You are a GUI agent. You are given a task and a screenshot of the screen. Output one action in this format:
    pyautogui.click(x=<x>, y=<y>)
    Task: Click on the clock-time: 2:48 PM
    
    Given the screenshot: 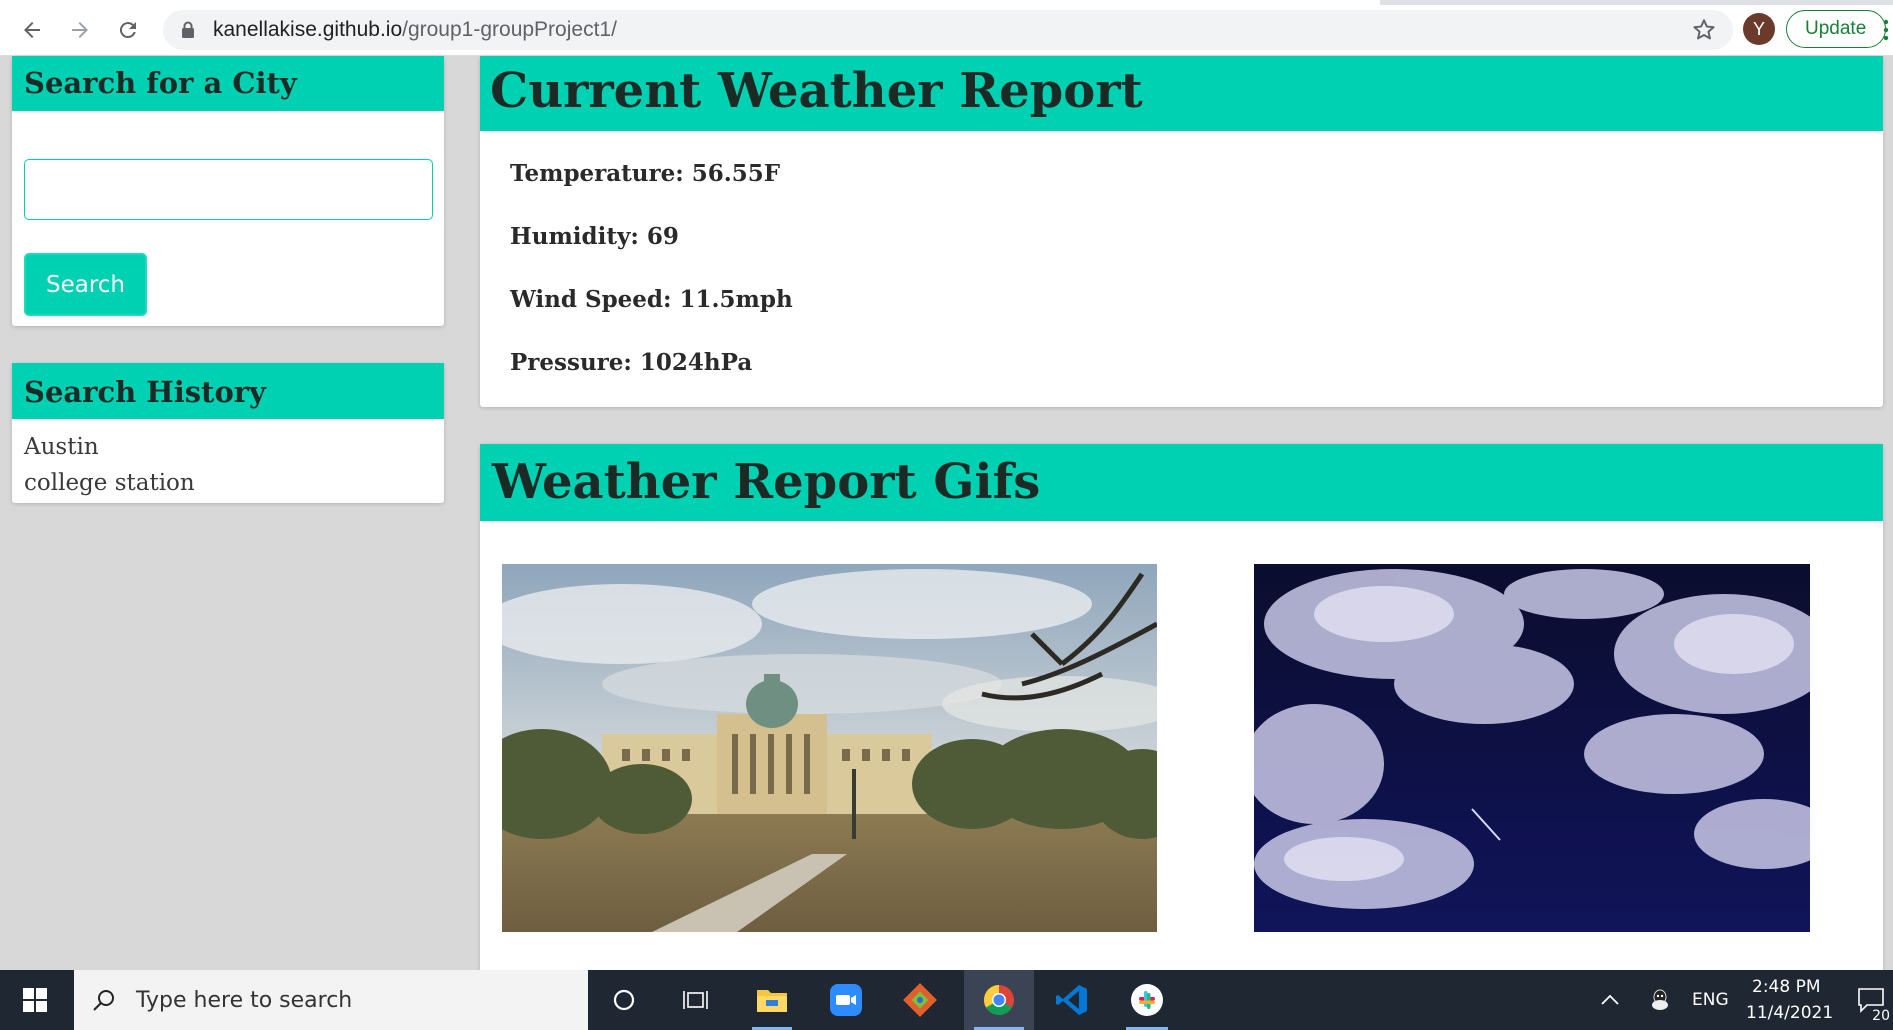 What is the action you would take?
    pyautogui.click(x=1786, y=987)
    